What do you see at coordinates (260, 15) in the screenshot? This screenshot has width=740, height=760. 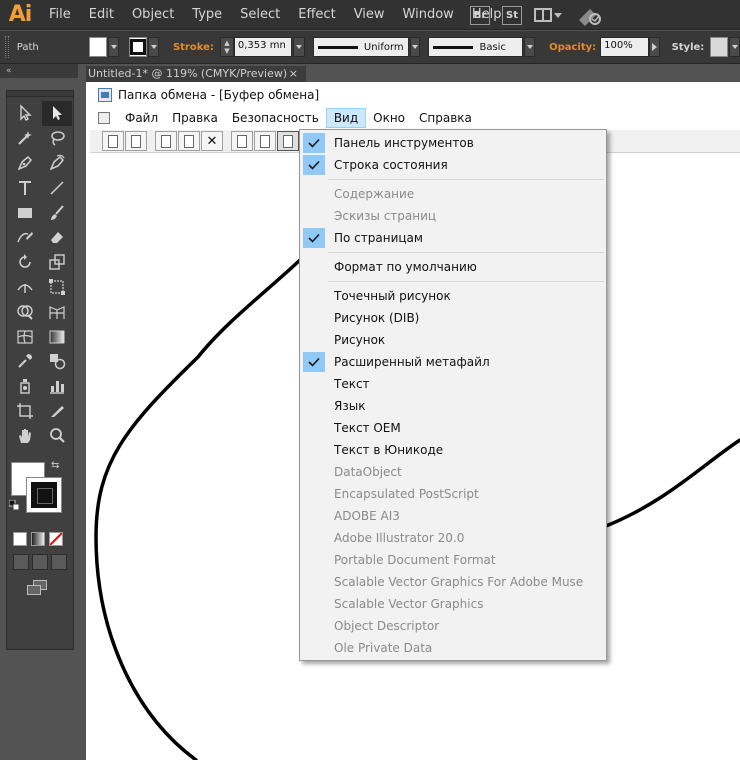 I see `menu-select: Select` at bounding box center [260, 15].